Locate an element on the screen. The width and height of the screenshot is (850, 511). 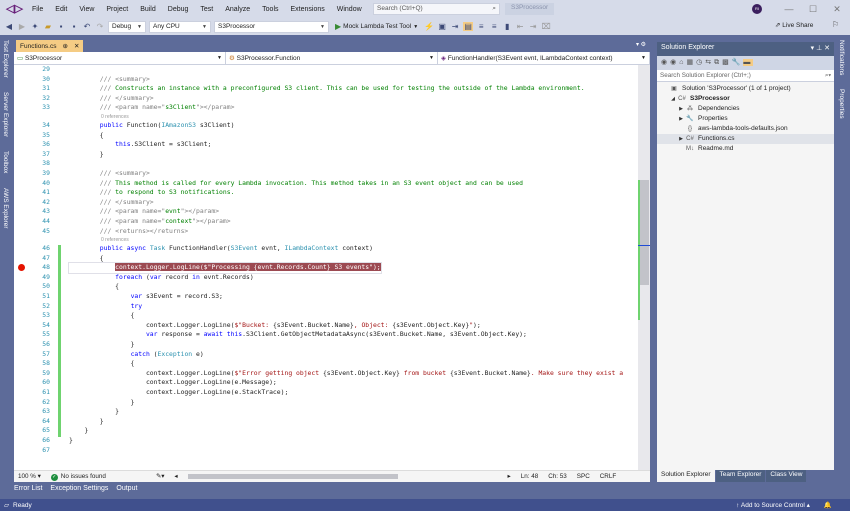
collapse-all-icon: ⧉ is located at coordinates (718, 62).